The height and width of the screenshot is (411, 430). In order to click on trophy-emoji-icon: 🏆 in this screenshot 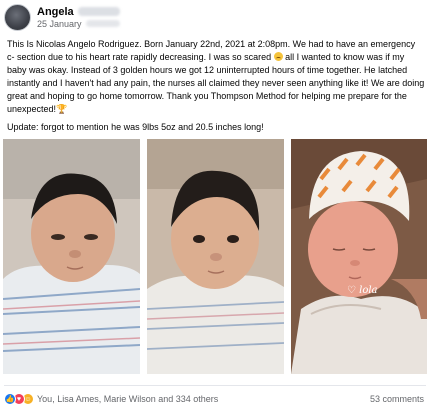, I will do `click(62, 109)`.